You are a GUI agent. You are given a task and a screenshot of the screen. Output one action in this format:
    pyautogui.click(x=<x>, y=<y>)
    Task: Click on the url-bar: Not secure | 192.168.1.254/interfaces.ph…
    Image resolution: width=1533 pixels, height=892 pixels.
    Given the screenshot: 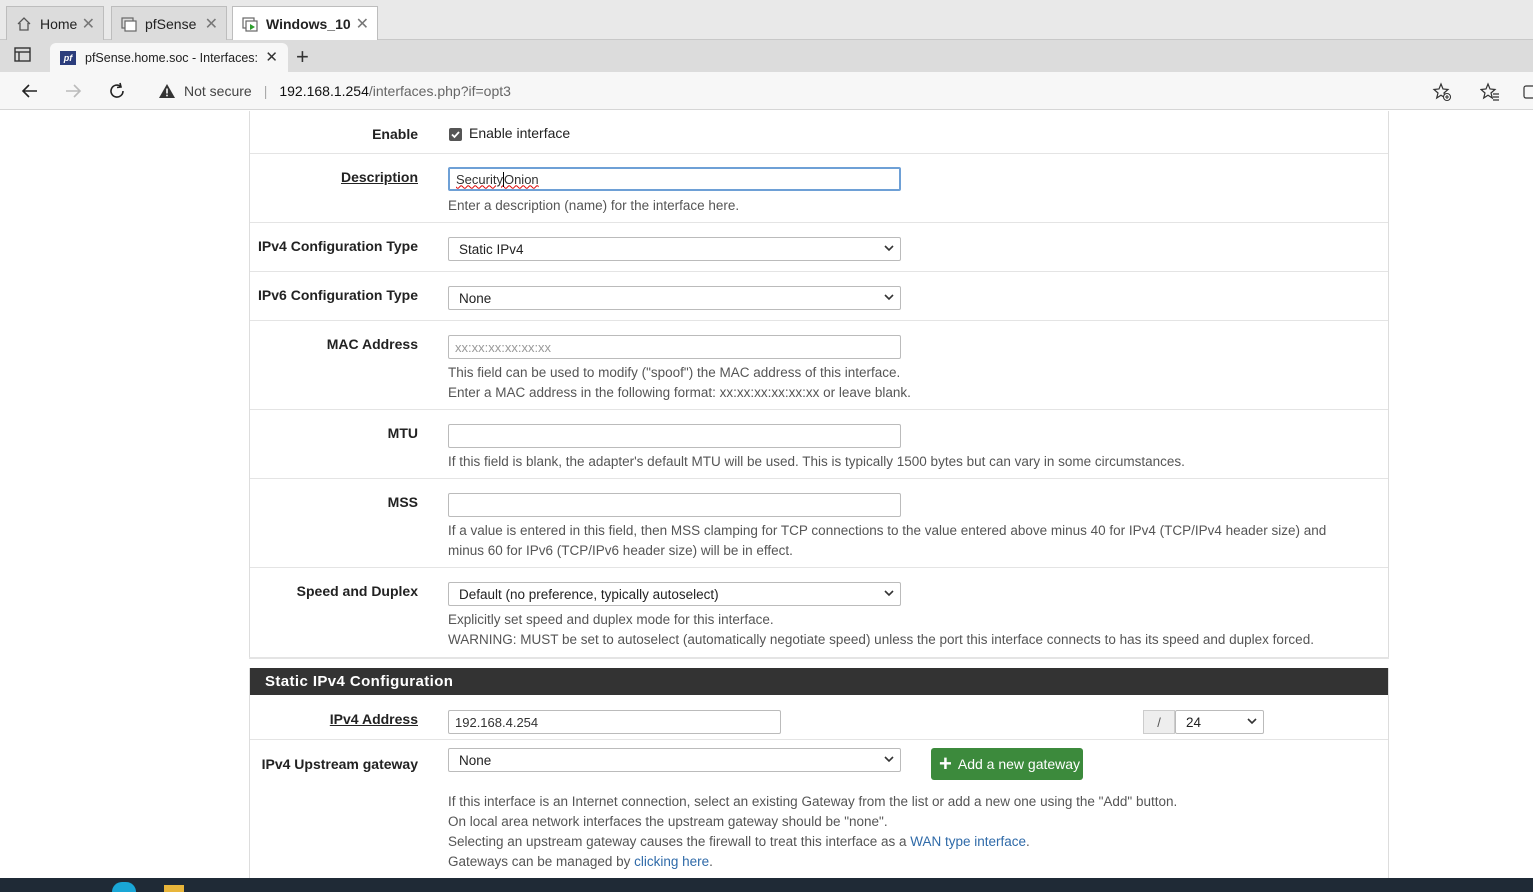 What is the action you would take?
    pyautogui.click(x=808, y=91)
    